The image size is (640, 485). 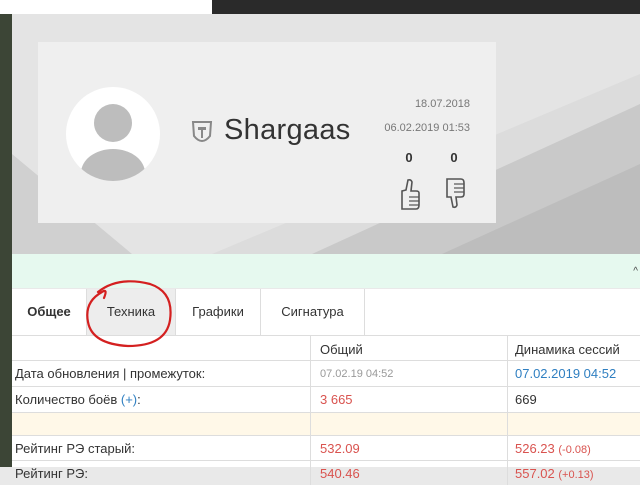 What do you see at coordinates (426, 7) in the screenshot?
I see `top-banner-image` at bounding box center [426, 7].